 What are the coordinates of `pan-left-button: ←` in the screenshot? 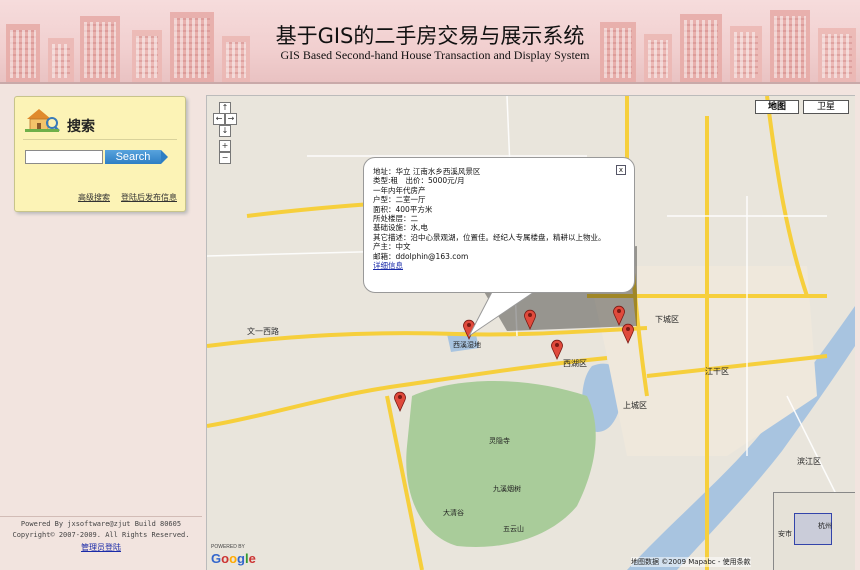 It's located at (219, 119).